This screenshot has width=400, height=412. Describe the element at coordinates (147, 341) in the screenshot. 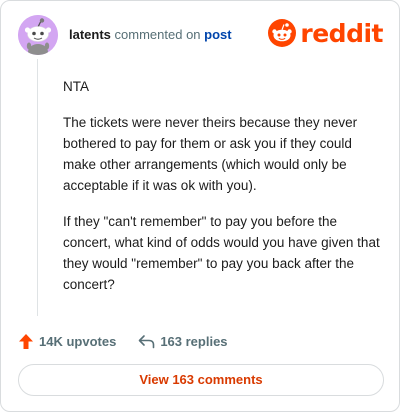

I see `reply-arrow-icon` at that location.